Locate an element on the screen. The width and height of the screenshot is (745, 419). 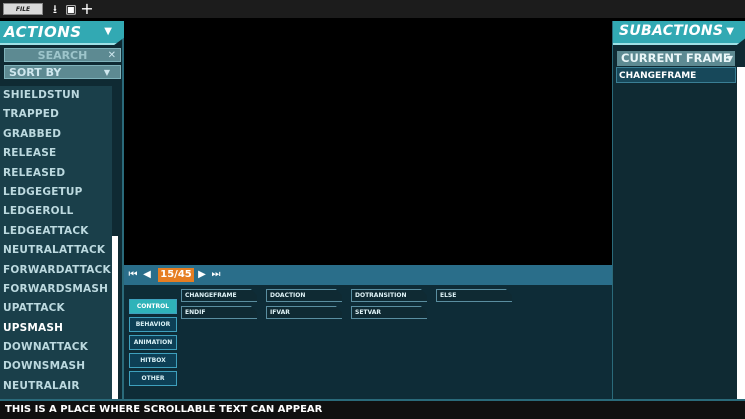
subactions-header: SUBACTIONS ▼ is located at coordinates (679, 33).